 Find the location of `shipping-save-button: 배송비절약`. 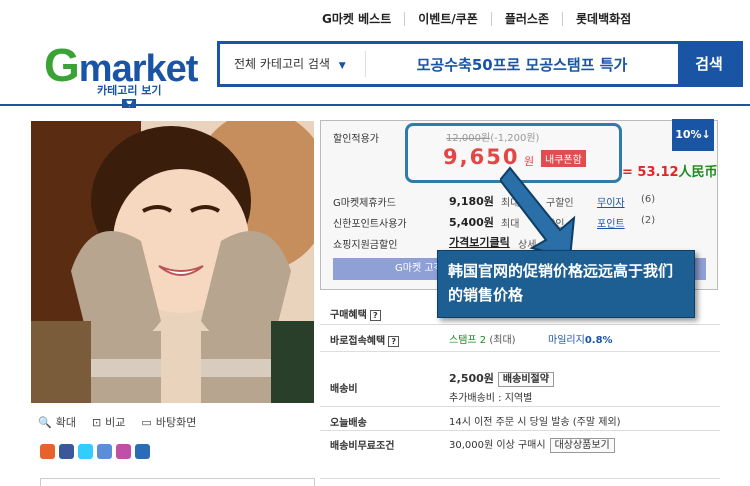

shipping-save-button: 배송비절약 is located at coordinates (525, 379).